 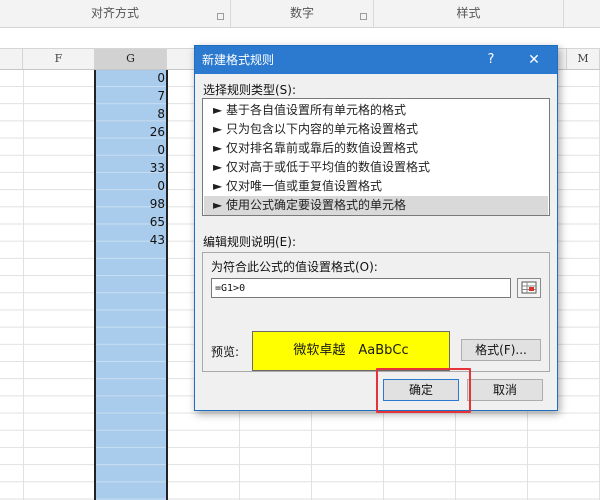 I want to click on cell-g8: 98, so click(x=130, y=204).